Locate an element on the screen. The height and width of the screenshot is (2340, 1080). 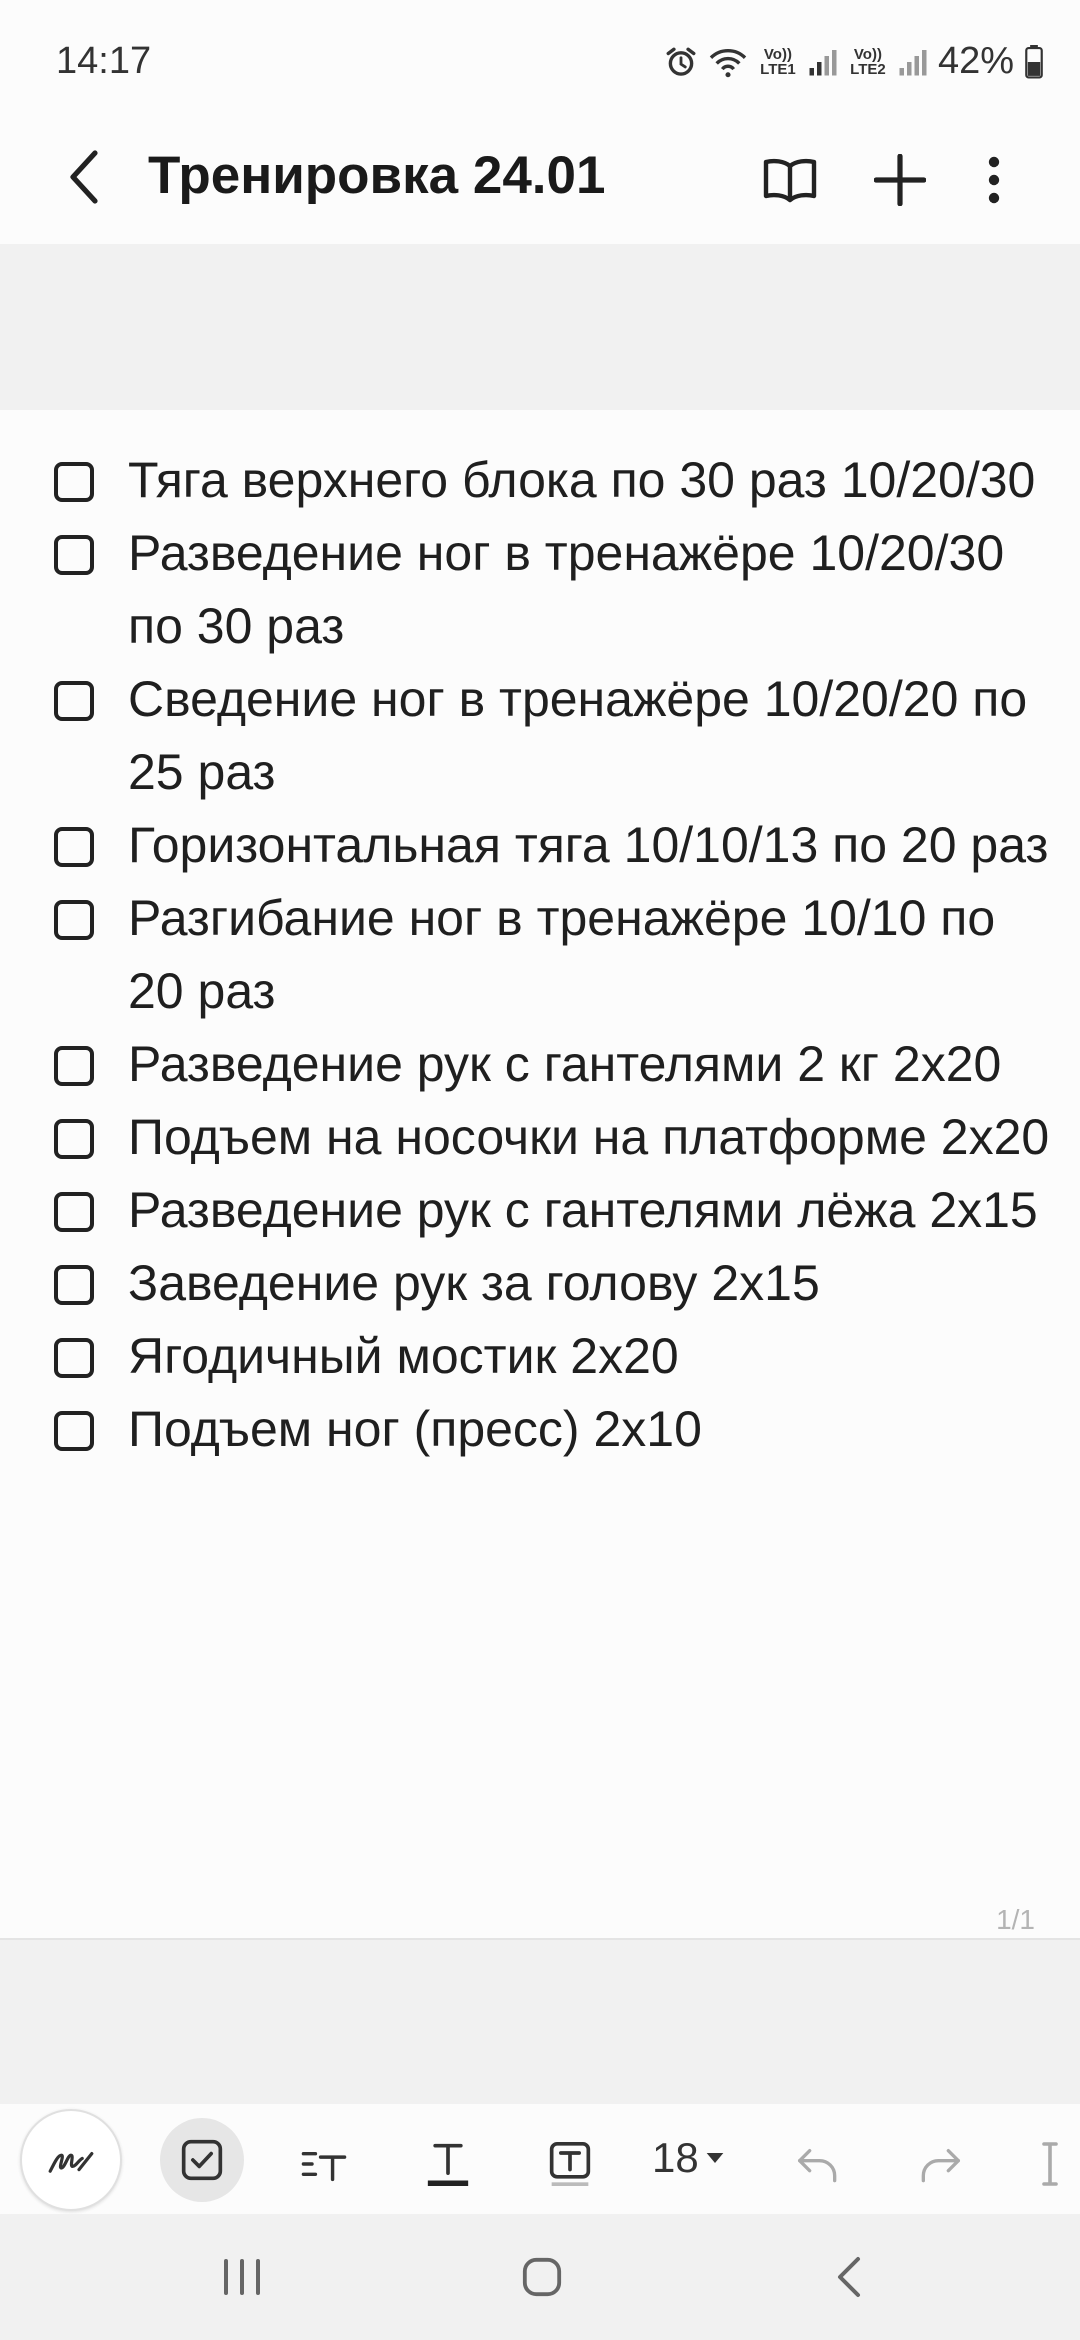
checklist-item-text: Разведение рук с гантелями 2 кг 2х20 is located at coordinates (564, 1064).